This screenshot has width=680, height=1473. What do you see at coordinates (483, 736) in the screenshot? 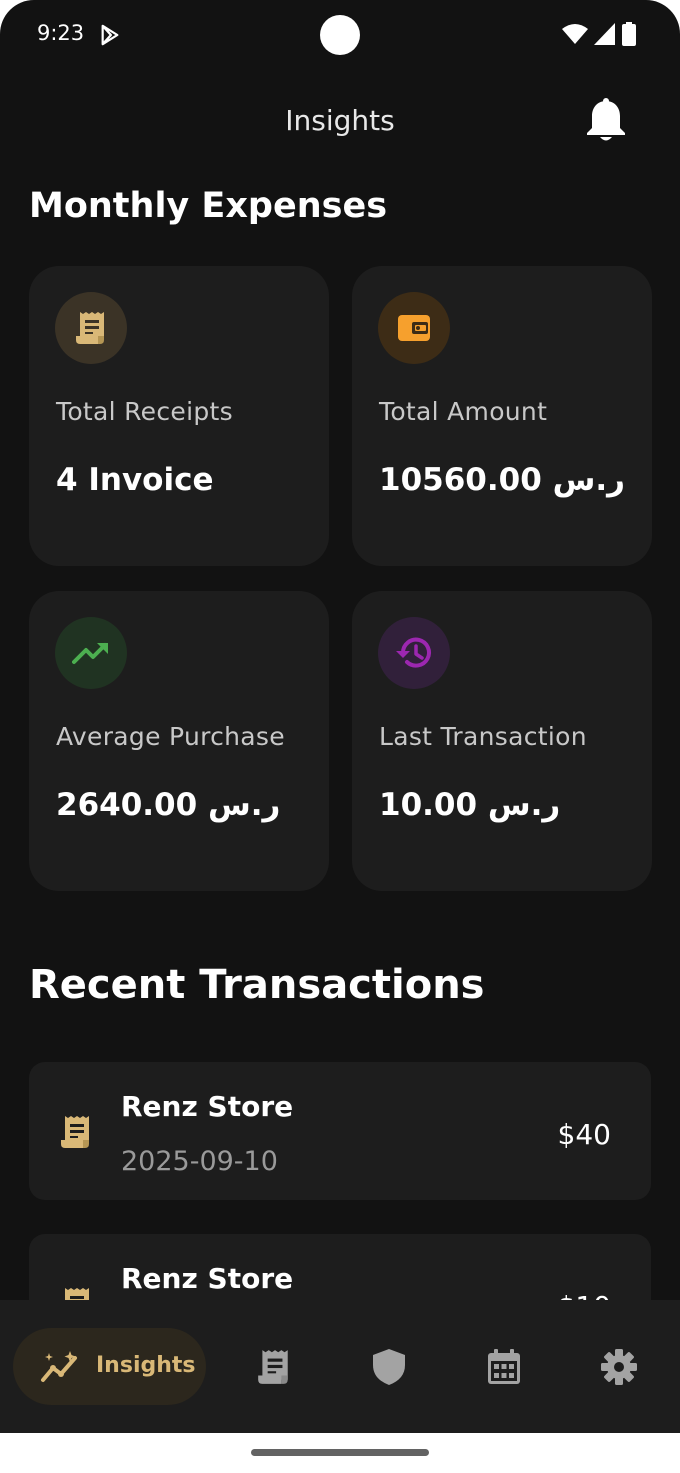
I see `card-label: Last Transaction` at bounding box center [483, 736].